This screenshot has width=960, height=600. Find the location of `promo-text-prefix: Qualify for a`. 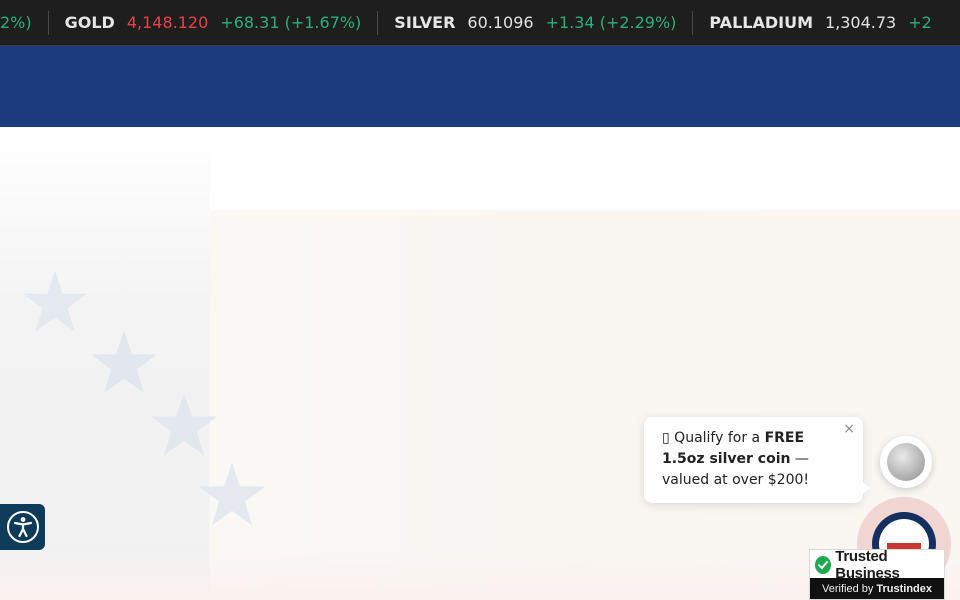

promo-text-prefix: Qualify for a is located at coordinates (719, 438).